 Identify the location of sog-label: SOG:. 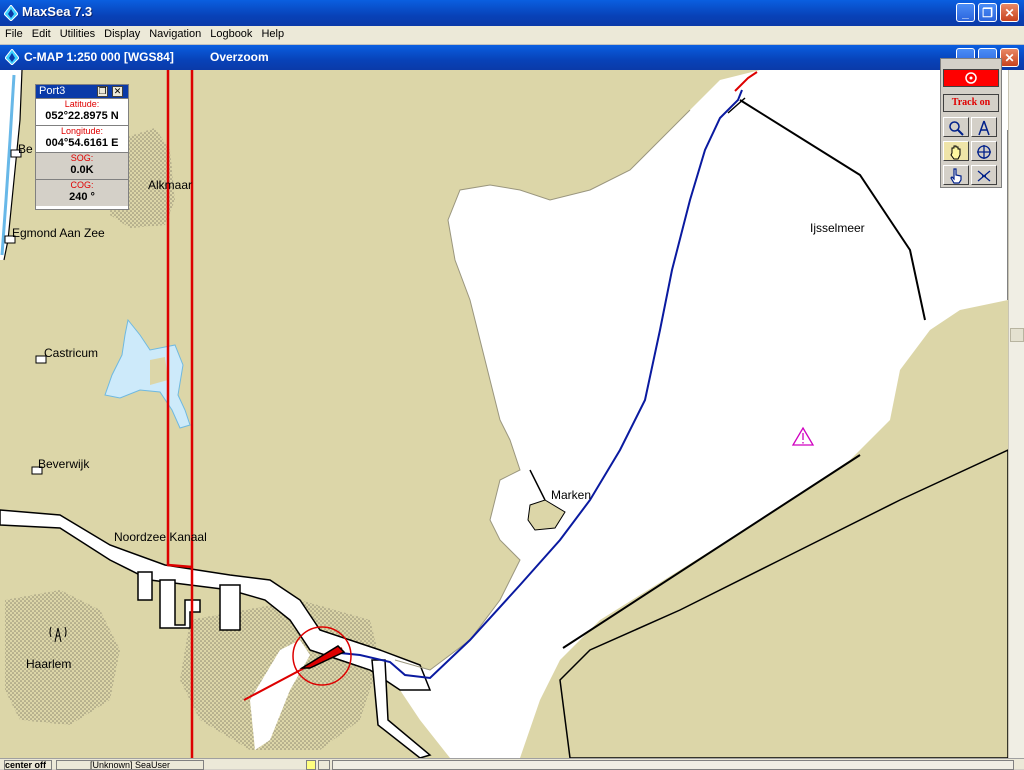
(82, 158).